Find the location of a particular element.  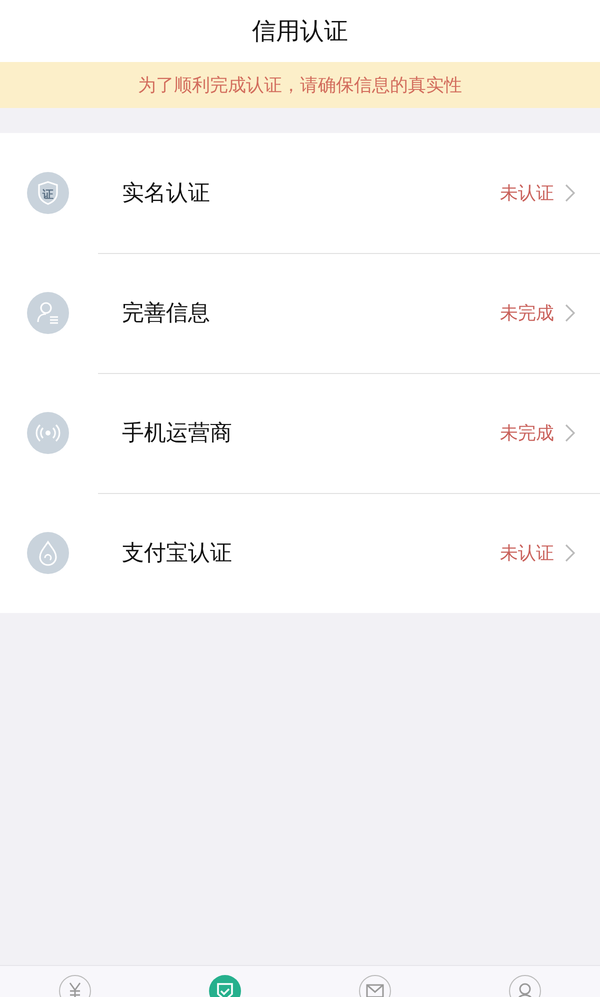

item-label: 完善信息 is located at coordinates (166, 314).